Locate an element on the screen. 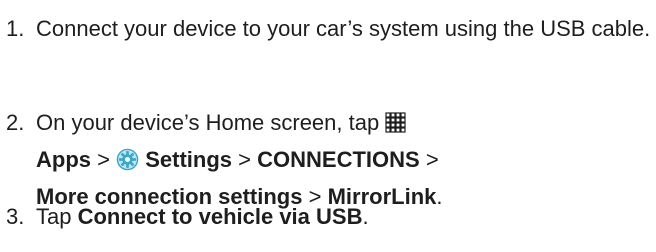 The height and width of the screenshot is (252, 656). step-number: 2. is located at coordinates (15, 122).